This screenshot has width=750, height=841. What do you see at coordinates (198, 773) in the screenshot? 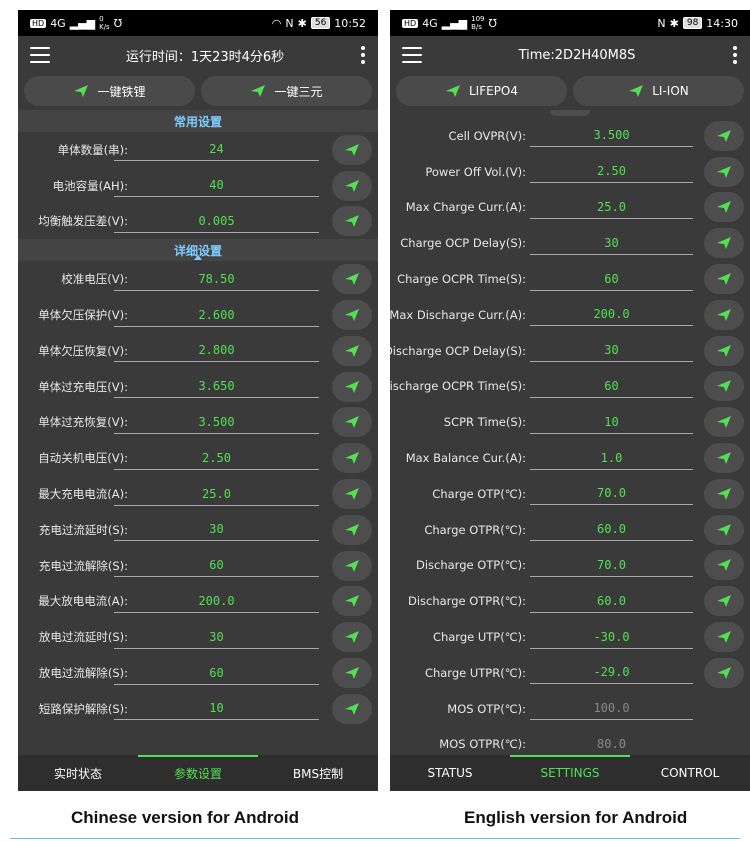
I see `tab-settings: 参数设置` at bounding box center [198, 773].